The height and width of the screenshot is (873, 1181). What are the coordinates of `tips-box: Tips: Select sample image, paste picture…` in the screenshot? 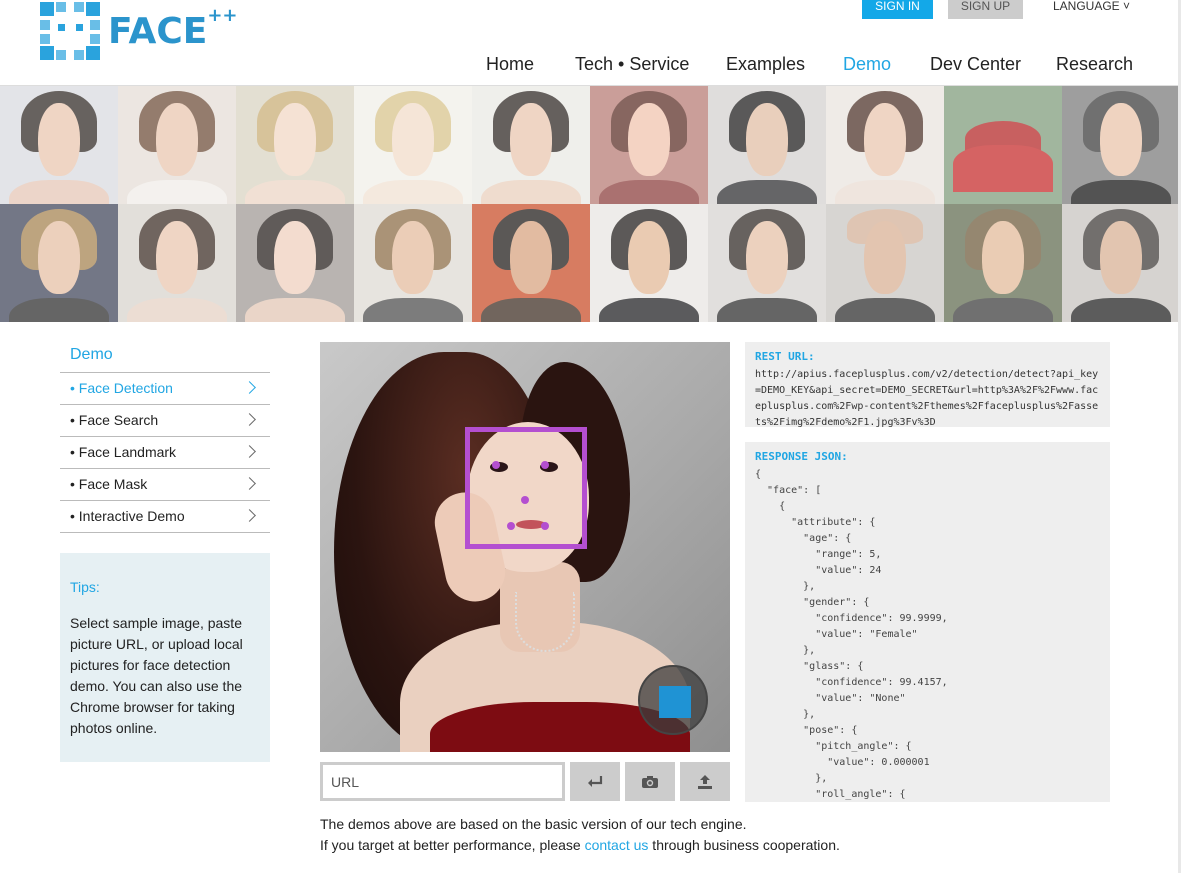 It's located at (165, 657).